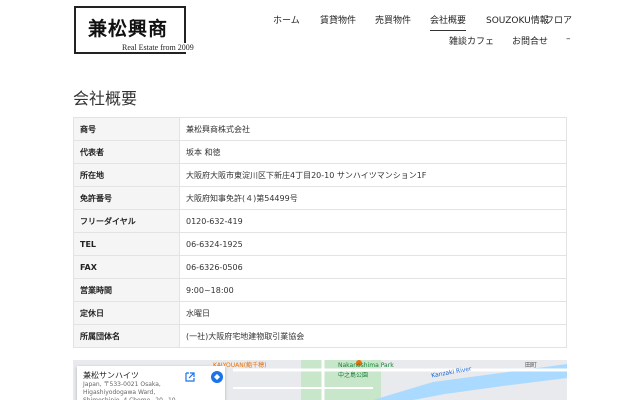  Describe the element at coordinates (373, 290) in the screenshot. I see `row-value: 9:00~18:00` at that location.